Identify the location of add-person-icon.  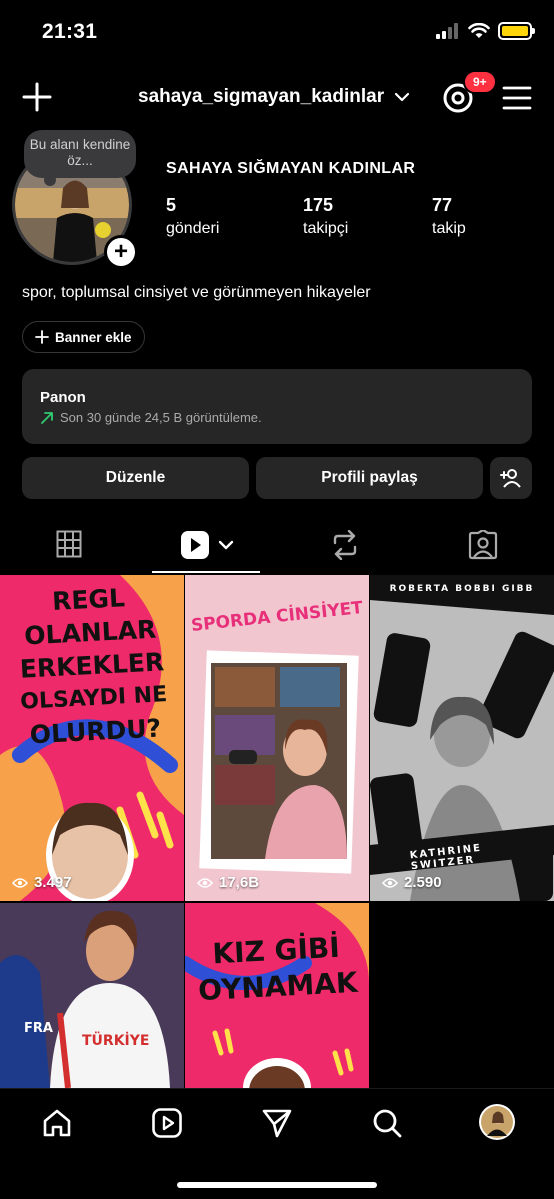
(510, 478).